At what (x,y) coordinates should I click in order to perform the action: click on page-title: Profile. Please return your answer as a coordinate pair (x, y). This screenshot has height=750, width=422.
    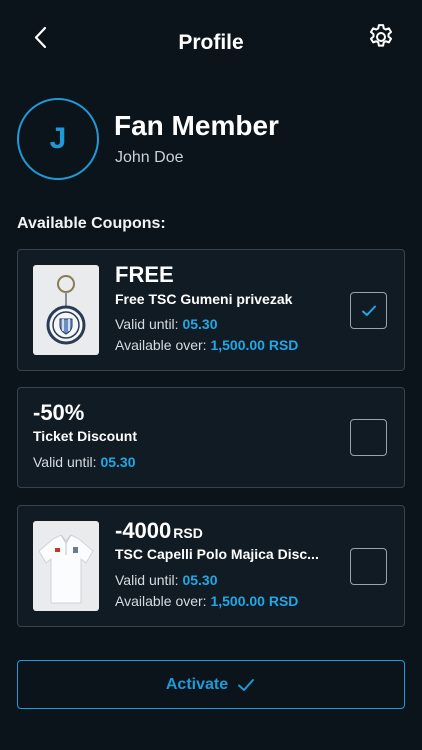
    Looking at the image, I should click on (211, 42).